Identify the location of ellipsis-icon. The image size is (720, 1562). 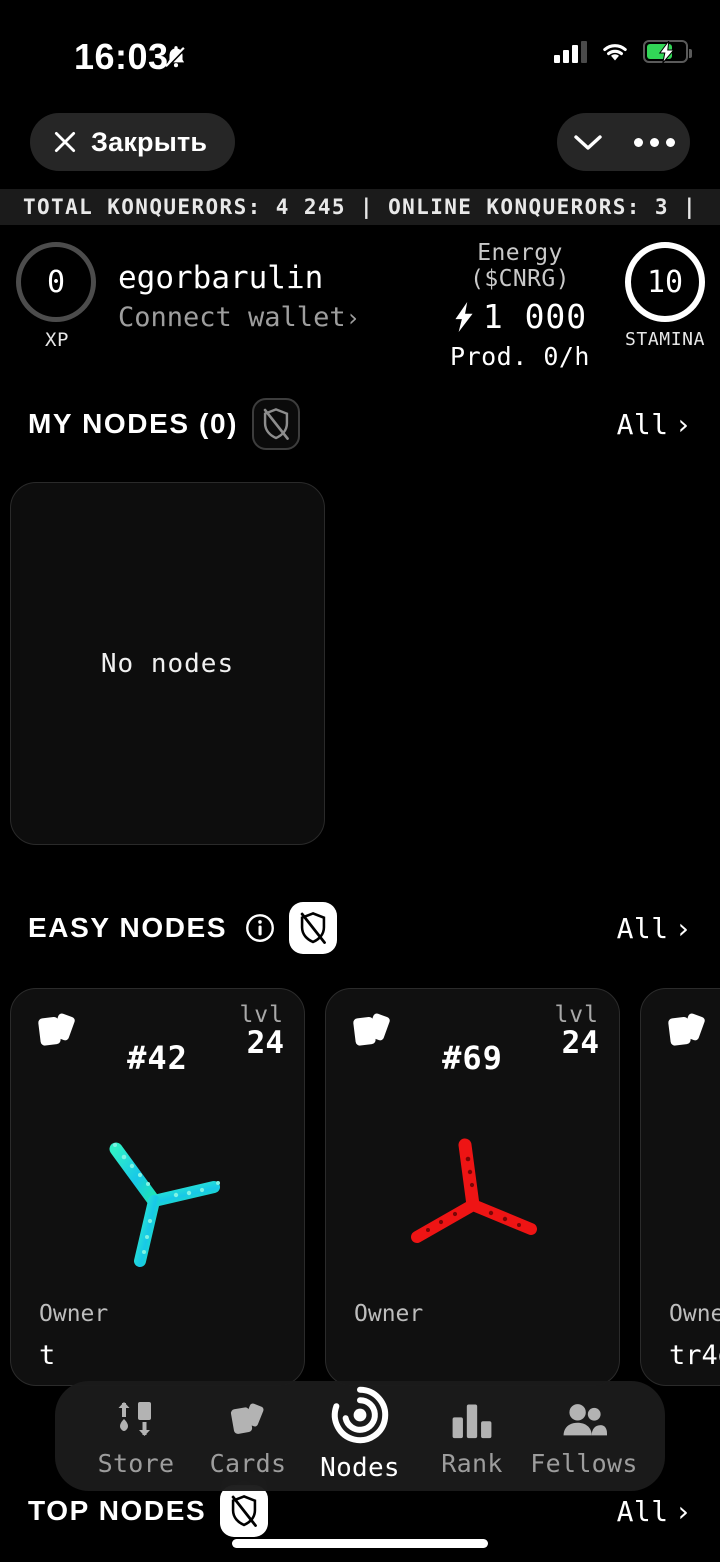
(654, 142).